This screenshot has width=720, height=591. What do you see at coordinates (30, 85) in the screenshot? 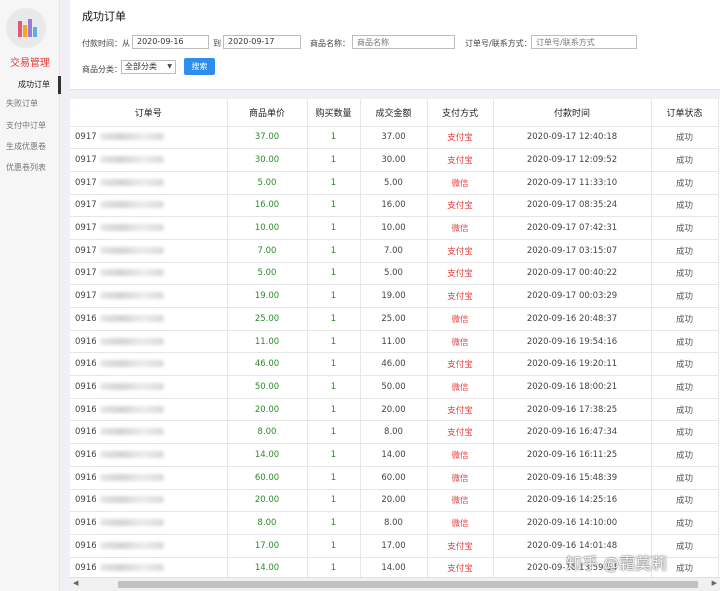
I see `sidebar-item-success-orders: 成功订单` at bounding box center [30, 85].